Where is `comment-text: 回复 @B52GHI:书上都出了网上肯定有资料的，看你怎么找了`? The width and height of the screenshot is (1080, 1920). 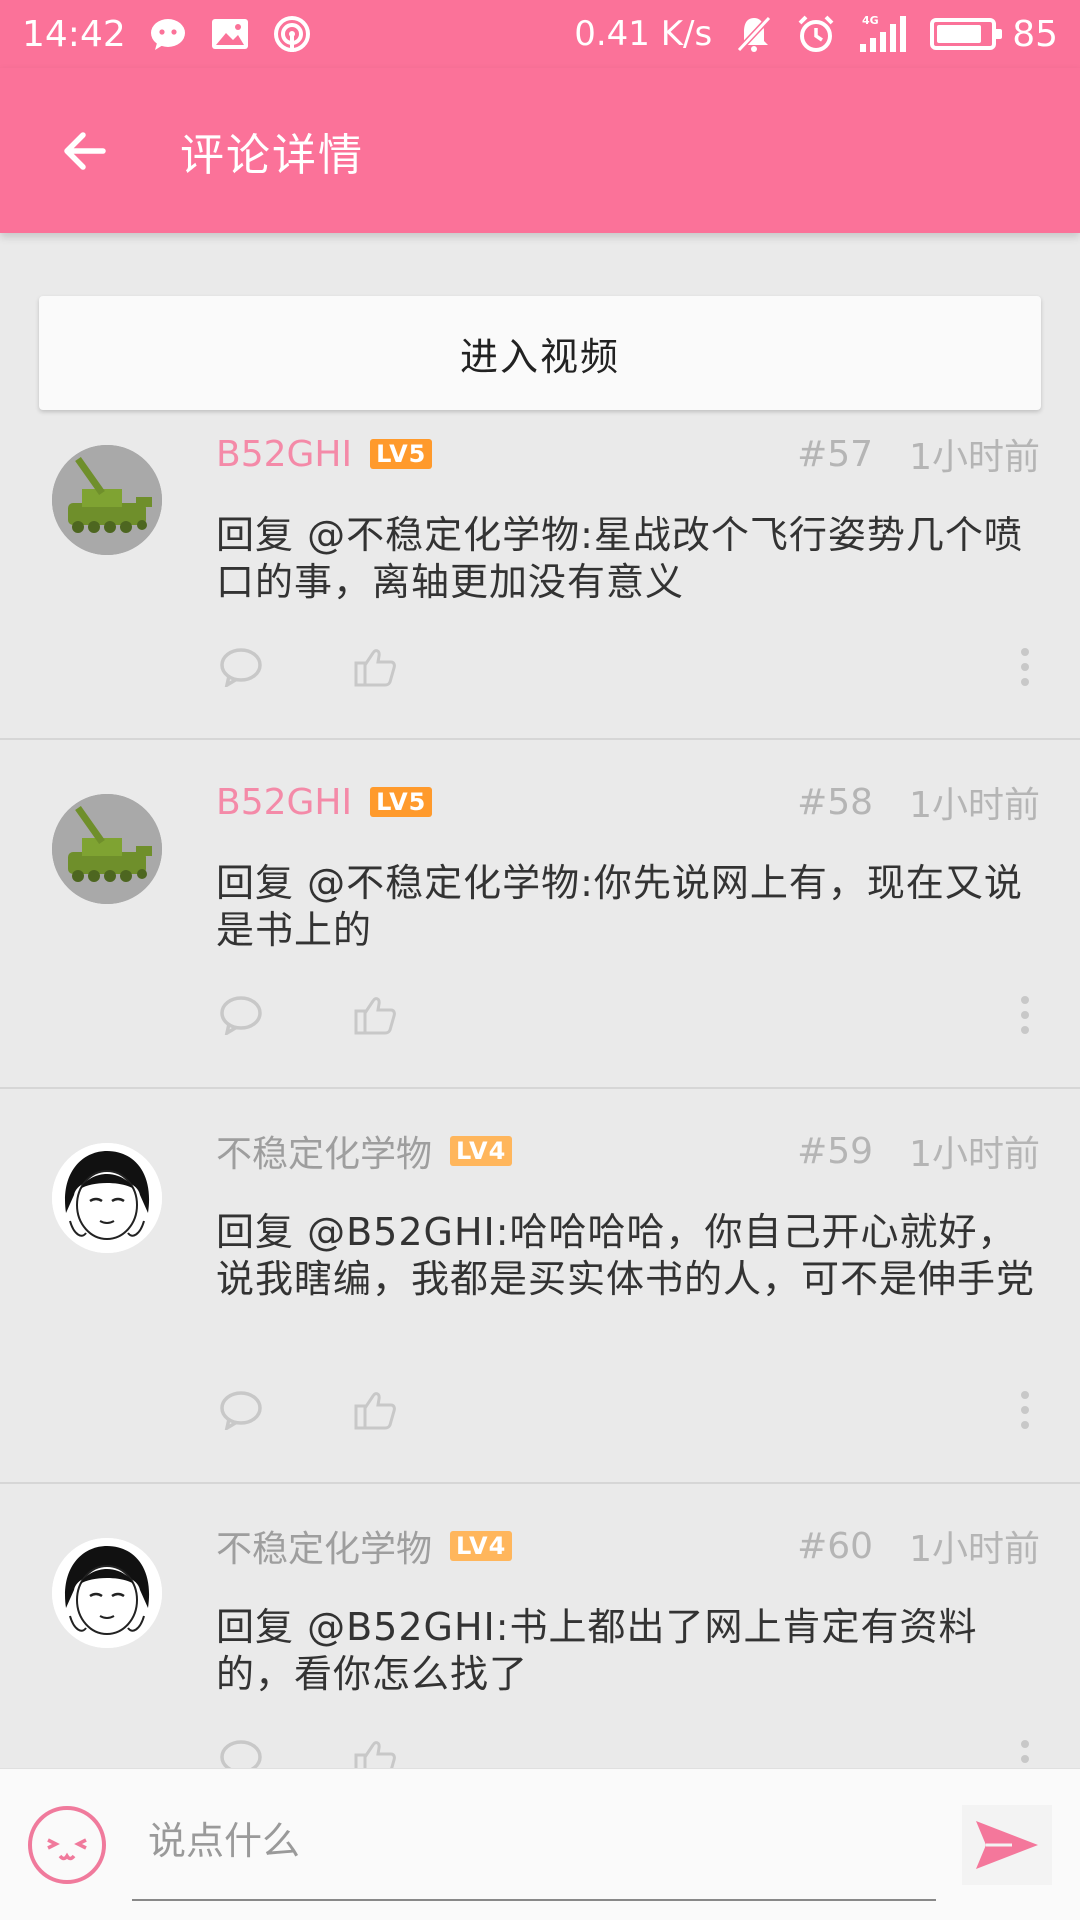 comment-text: 回复 @B52GHI:书上都出了网上肯定有资料的，看你怎么找了 is located at coordinates (597, 1650).